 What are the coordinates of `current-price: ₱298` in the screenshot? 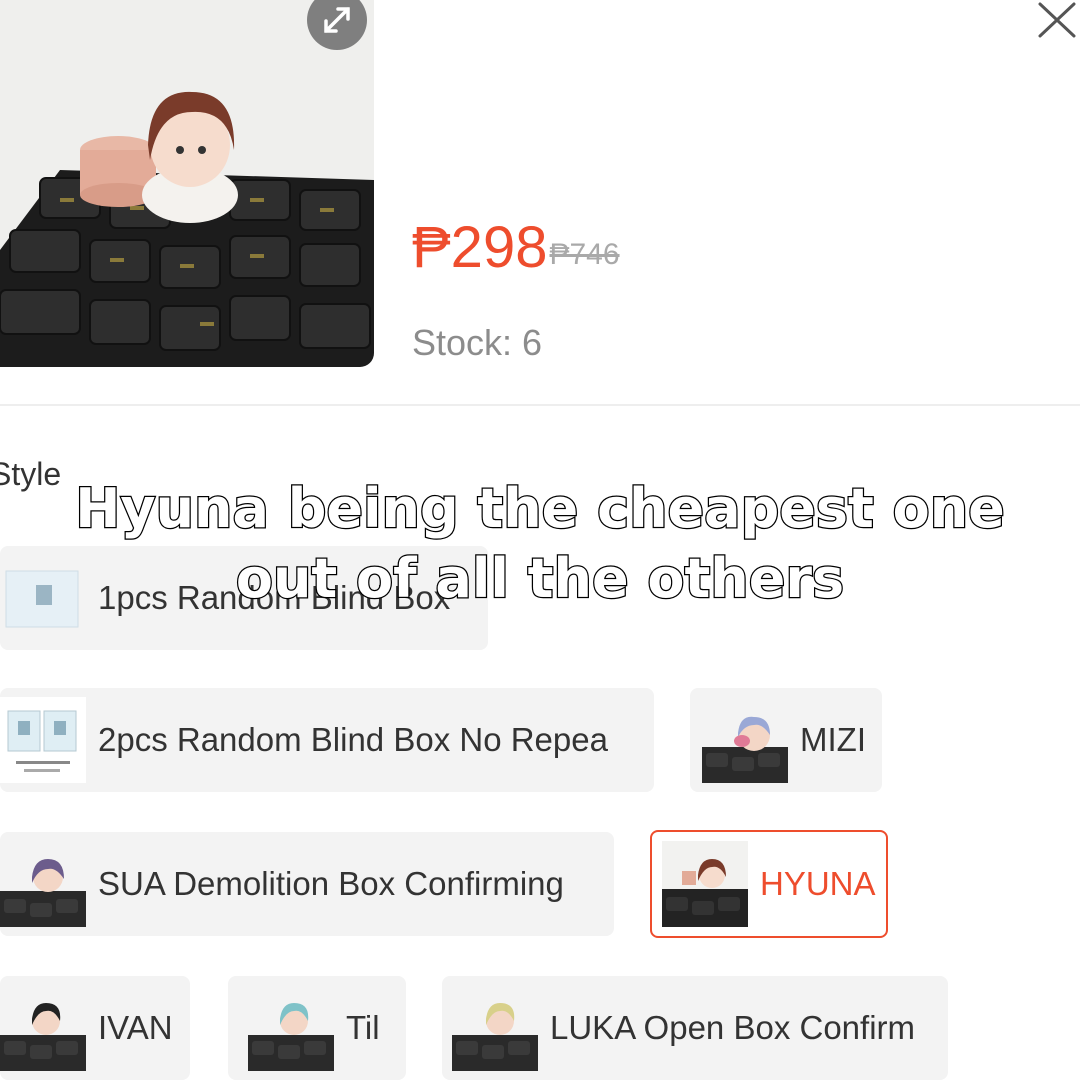 It's located at (480, 247).